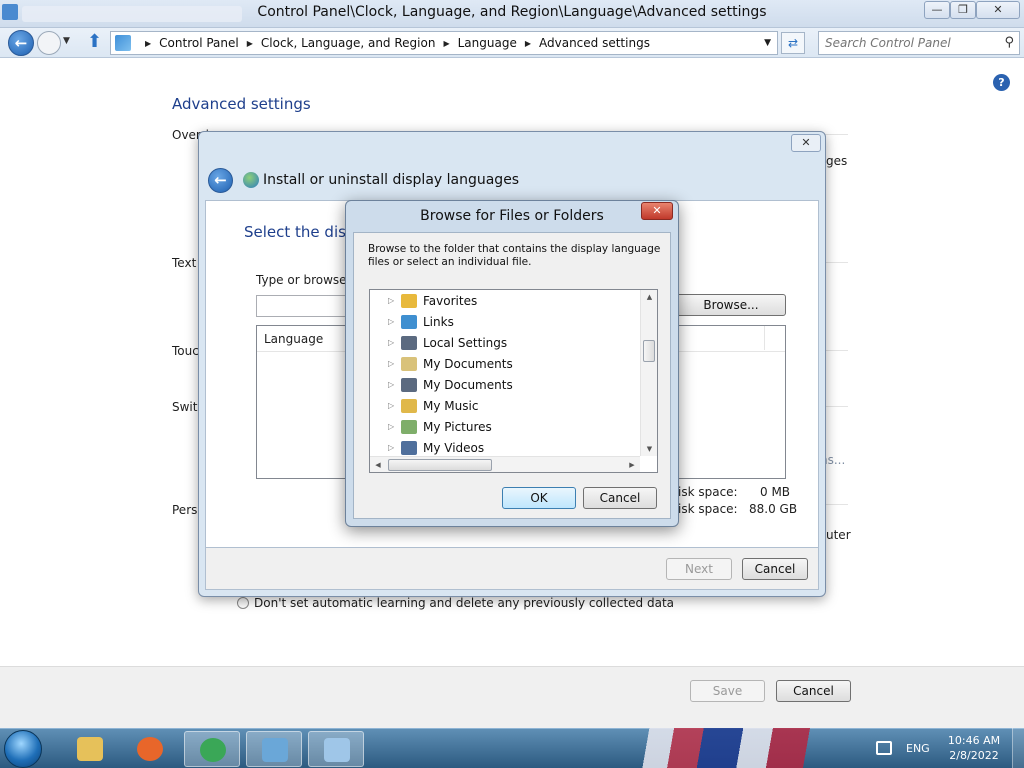  What do you see at coordinates (937, 10) in the screenshot?
I see `minimize-button: —` at bounding box center [937, 10].